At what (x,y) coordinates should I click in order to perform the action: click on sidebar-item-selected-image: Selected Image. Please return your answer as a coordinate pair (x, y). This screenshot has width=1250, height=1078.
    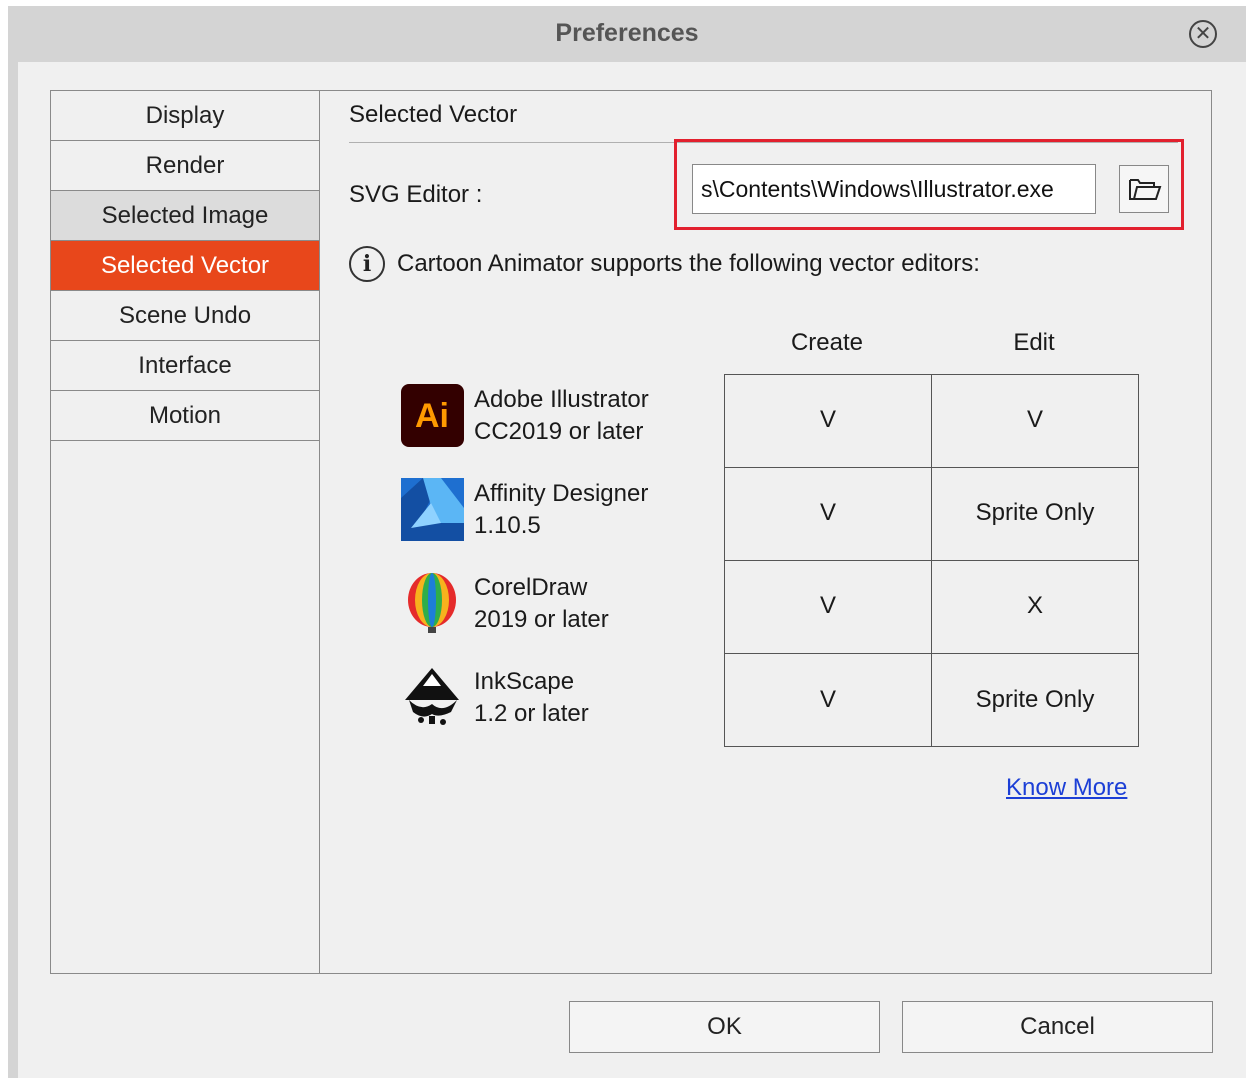
    Looking at the image, I should click on (185, 216).